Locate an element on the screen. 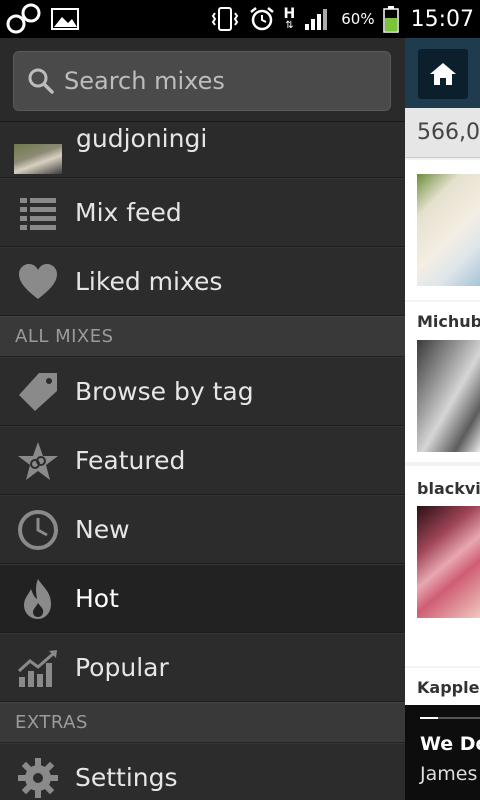 The width and height of the screenshot is (480, 800). menu-item-label: Mix feed is located at coordinates (128, 212).